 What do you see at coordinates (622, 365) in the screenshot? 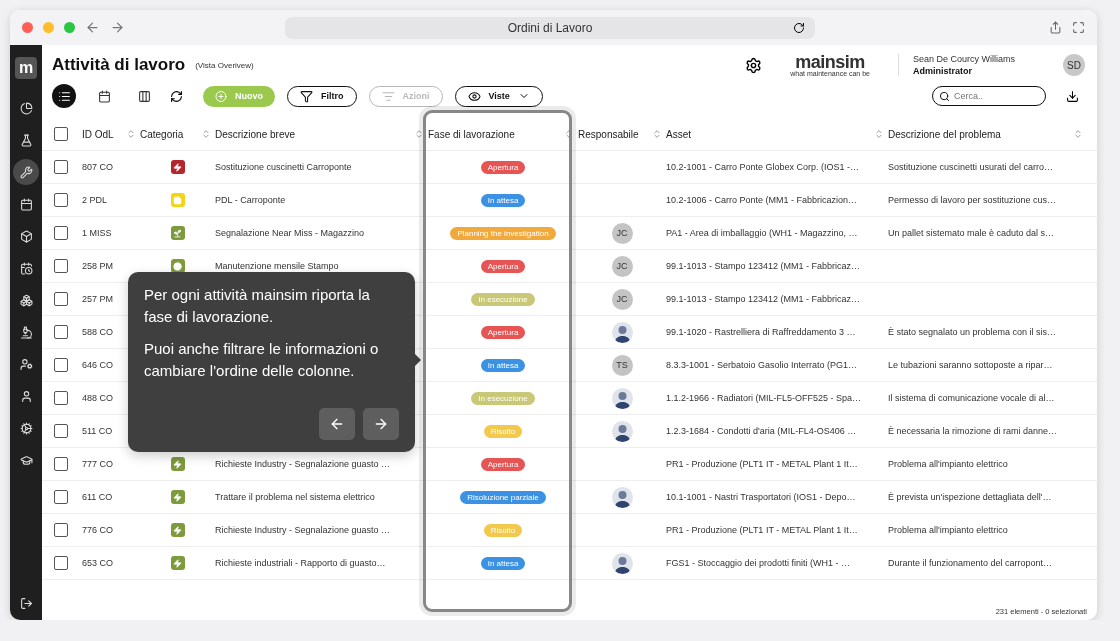
I see `avatar: TS` at bounding box center [622, 365].